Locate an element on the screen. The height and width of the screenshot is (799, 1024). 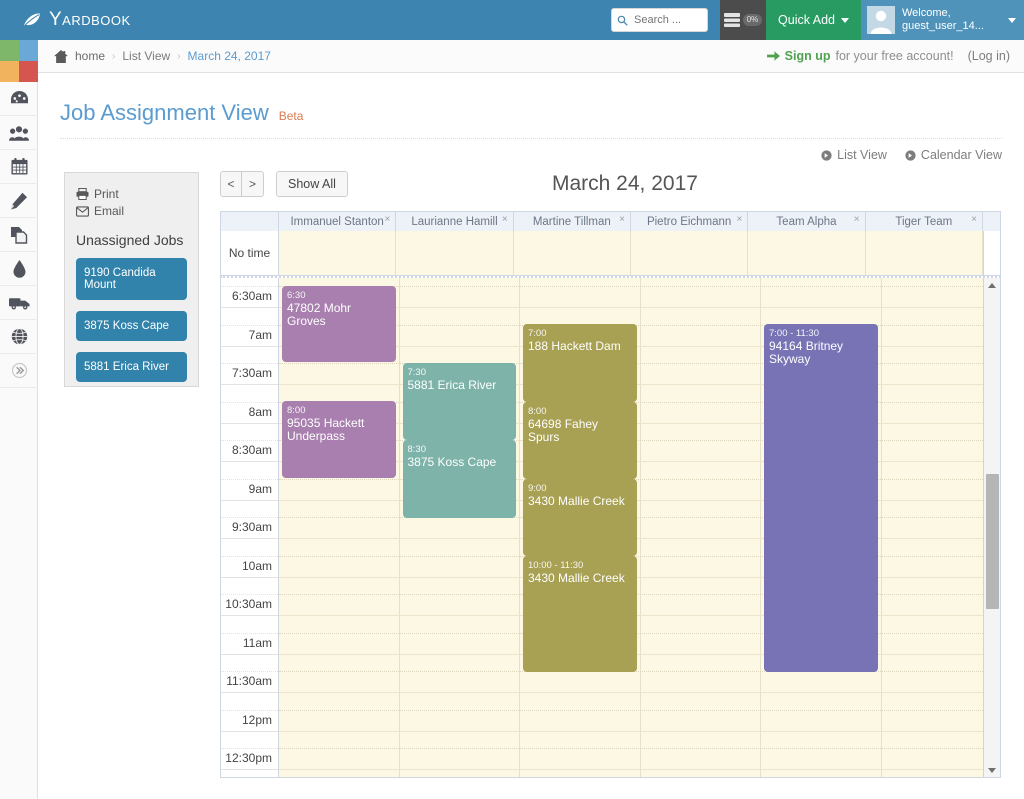
sidebar-item-irrigation is located at coordinates (19, 269).